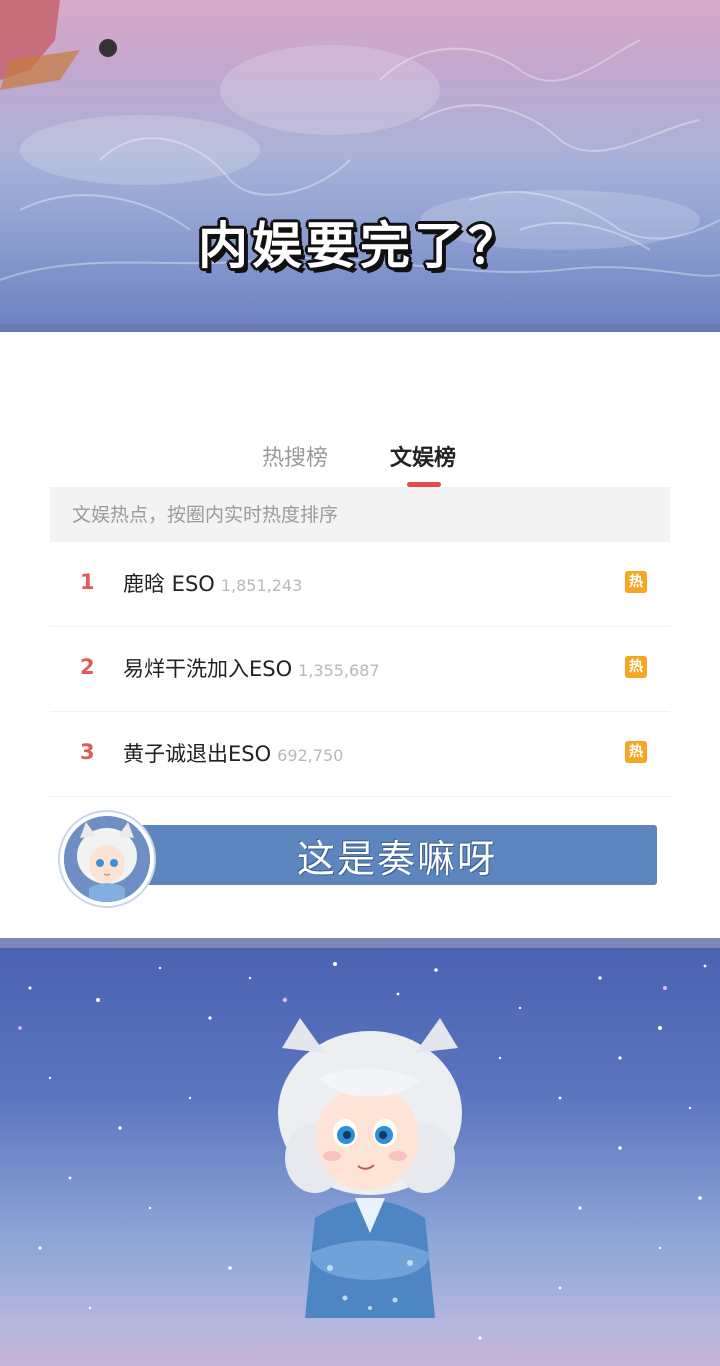 This screenshot has height=1366, width=720. I want to click on rank-title-text: 易烊干洗加入ESO, so click(208, 669).